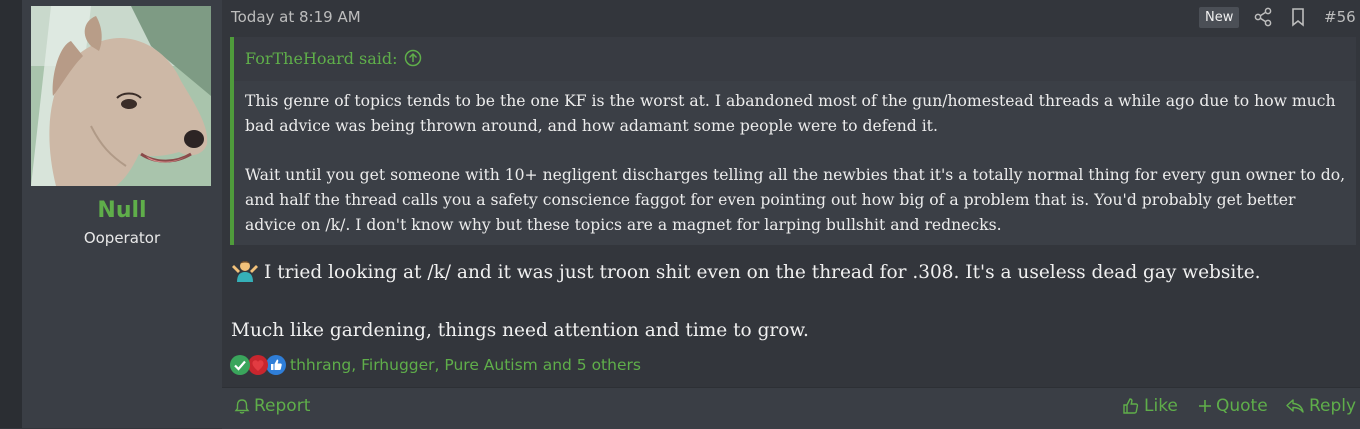  I want to click on post-number: #56, so click(1340, 17).